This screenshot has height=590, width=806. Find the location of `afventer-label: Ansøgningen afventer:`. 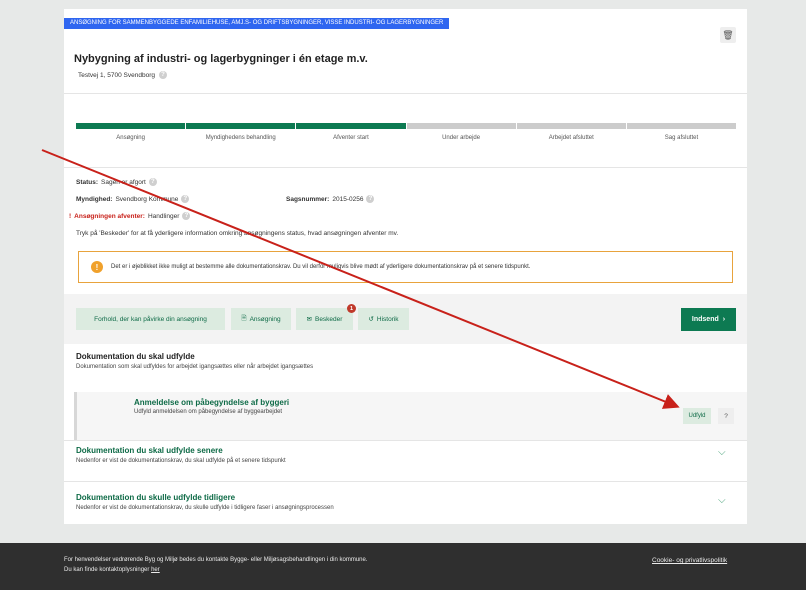

afventer-label: Ansøgningen afventer: is located at coordinates (109, 216).